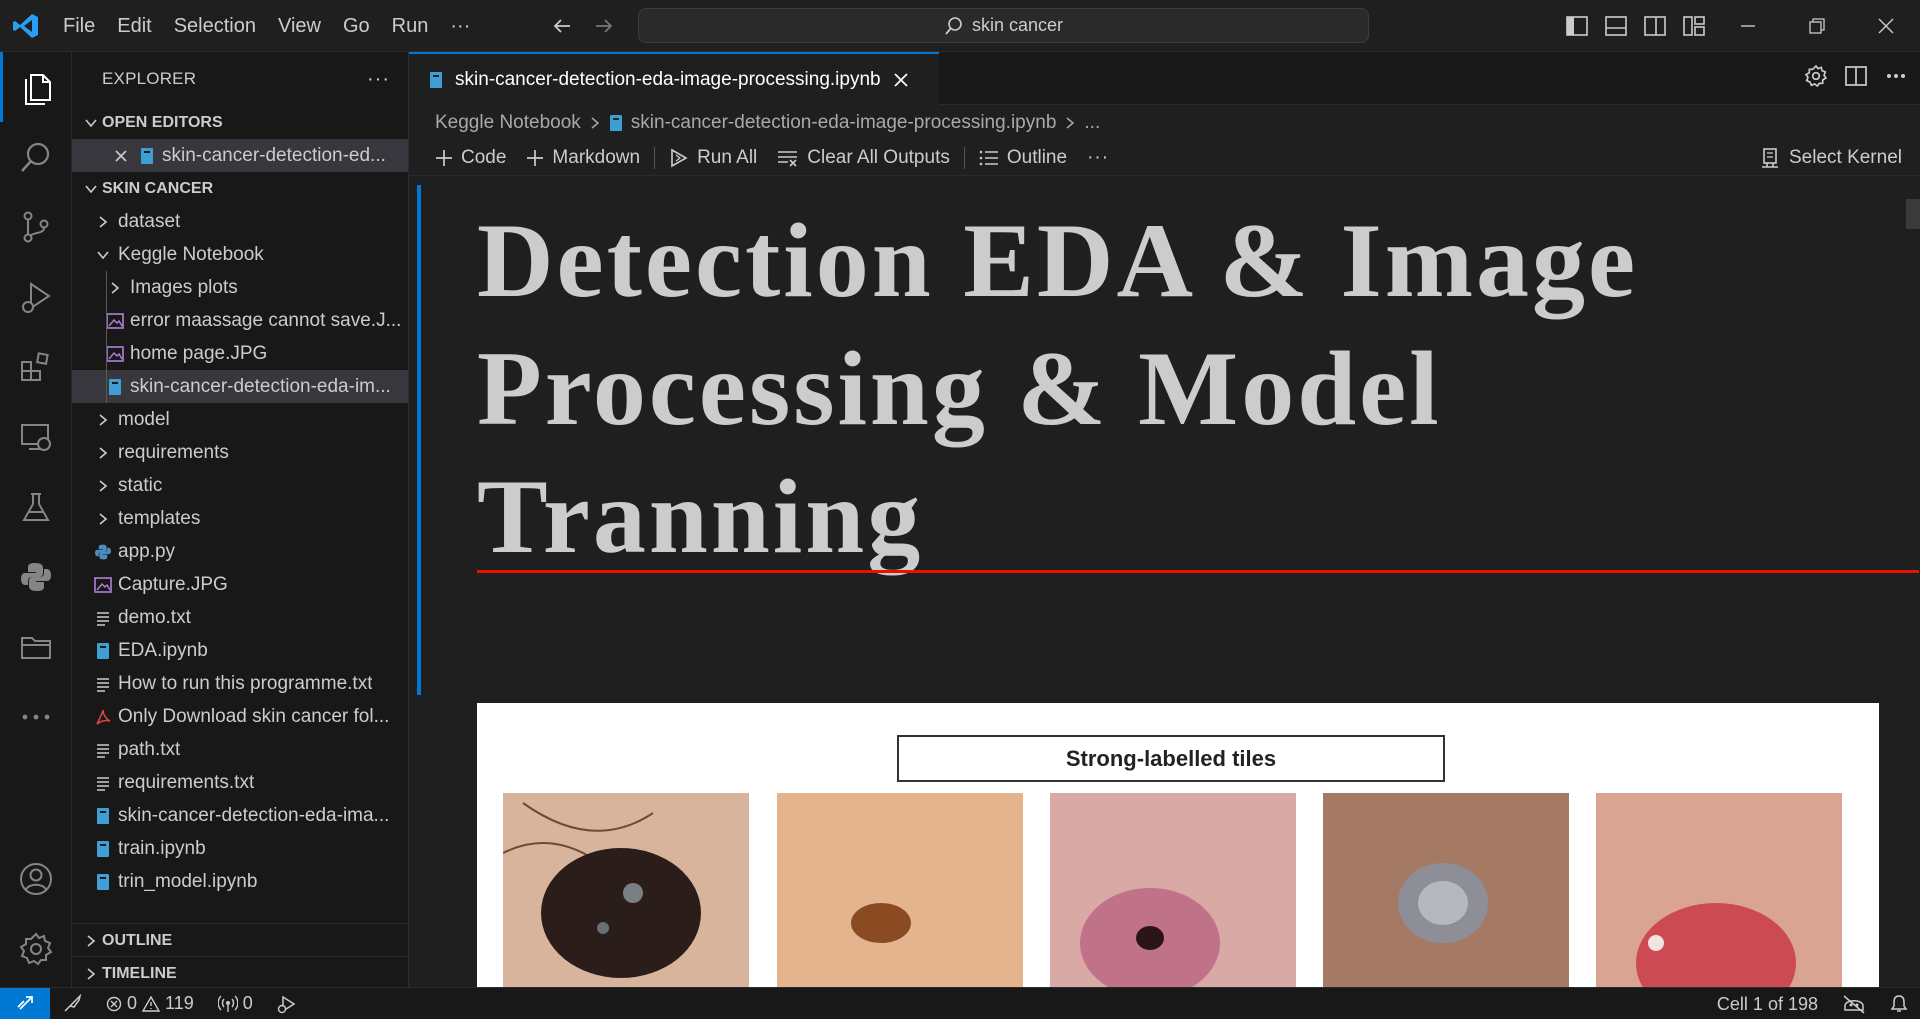 Image resolution: width=1920 pixels, height=1019 pixels. I want to click on live-share-icon, so click(72, 1003).